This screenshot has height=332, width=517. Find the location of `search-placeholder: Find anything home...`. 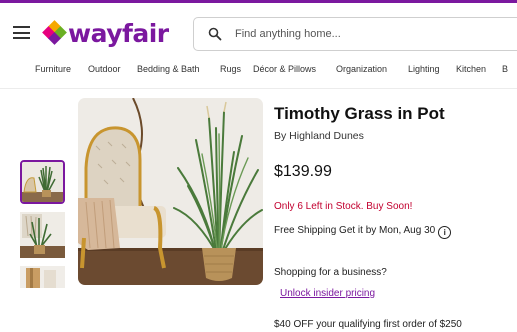

search-placeholder: Find anything home... is located at coordinates (288, 34).